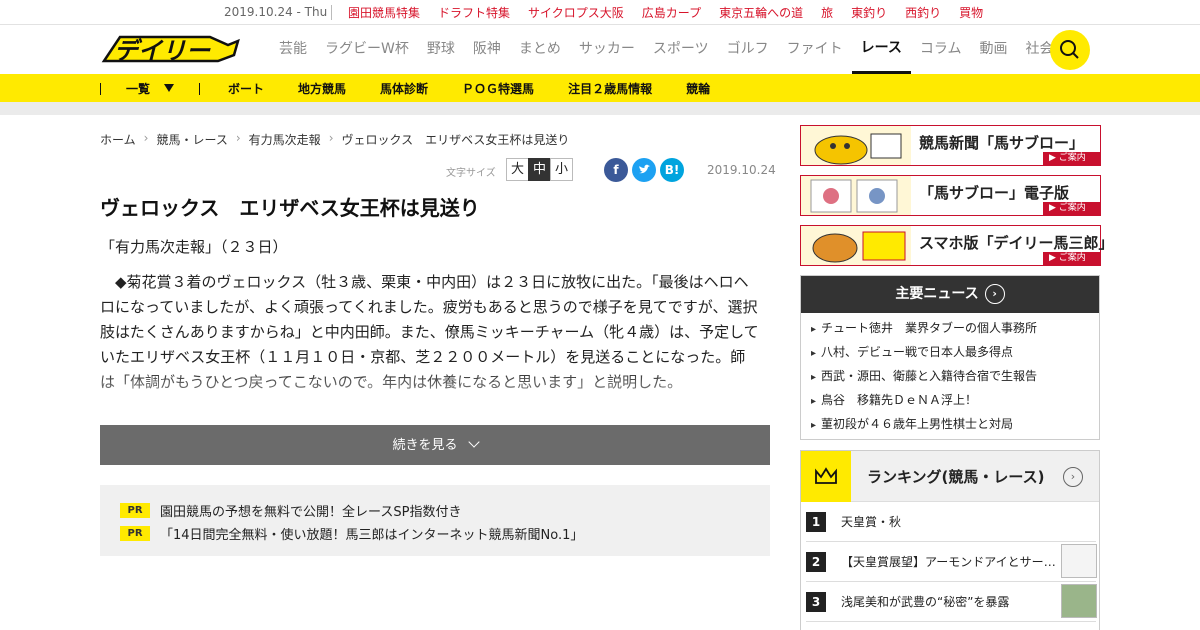 The height and width of the screenshot is (630, 1200). I want to click on font-size-medium: 中, so click(539, 169).